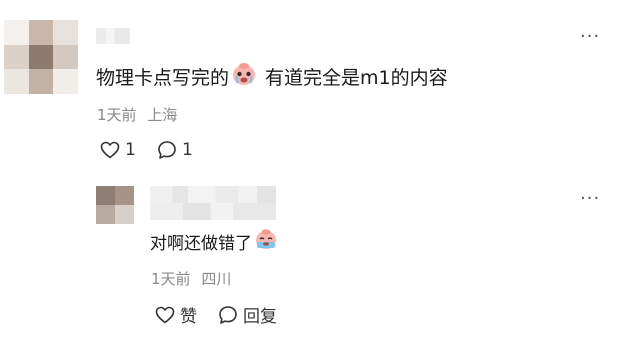 Image resolution: width=631 pixels, height=351 pixels. I want to click on more-options-button: ···, so click(590, 37).